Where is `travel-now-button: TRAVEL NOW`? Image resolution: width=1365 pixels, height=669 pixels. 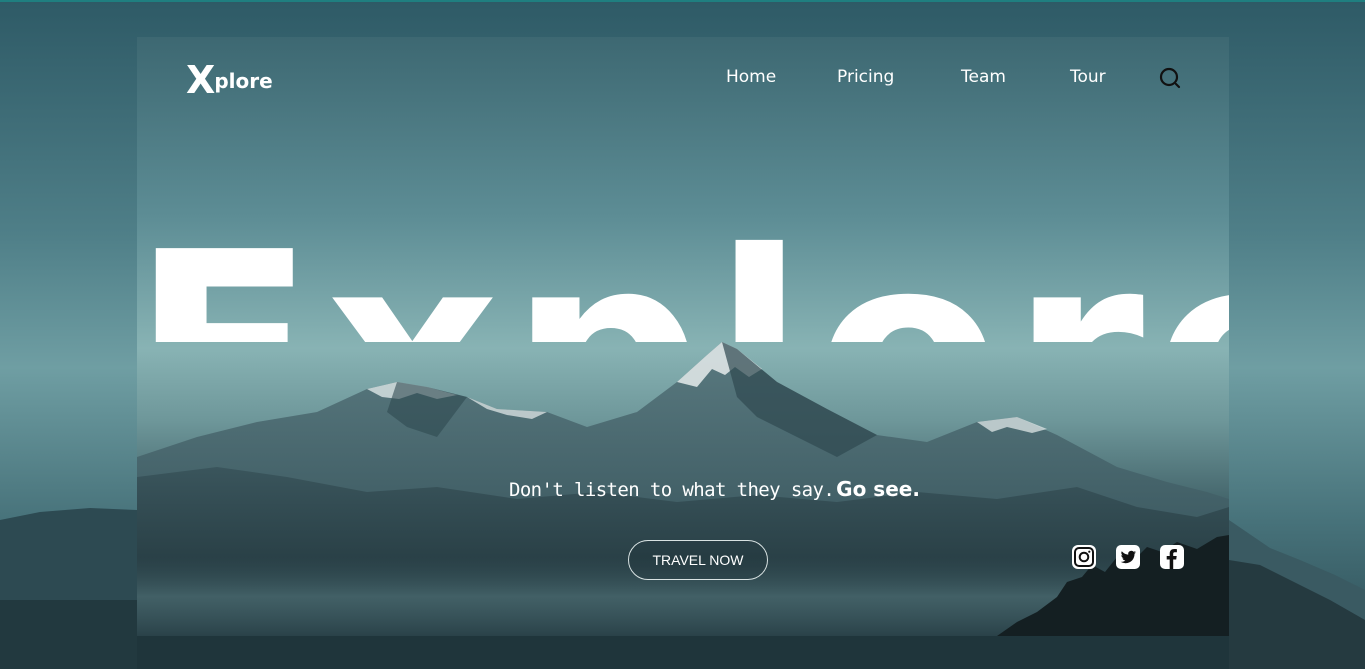 travel-now-button: TRAVEL NOW is located at coordinates (698, 560).